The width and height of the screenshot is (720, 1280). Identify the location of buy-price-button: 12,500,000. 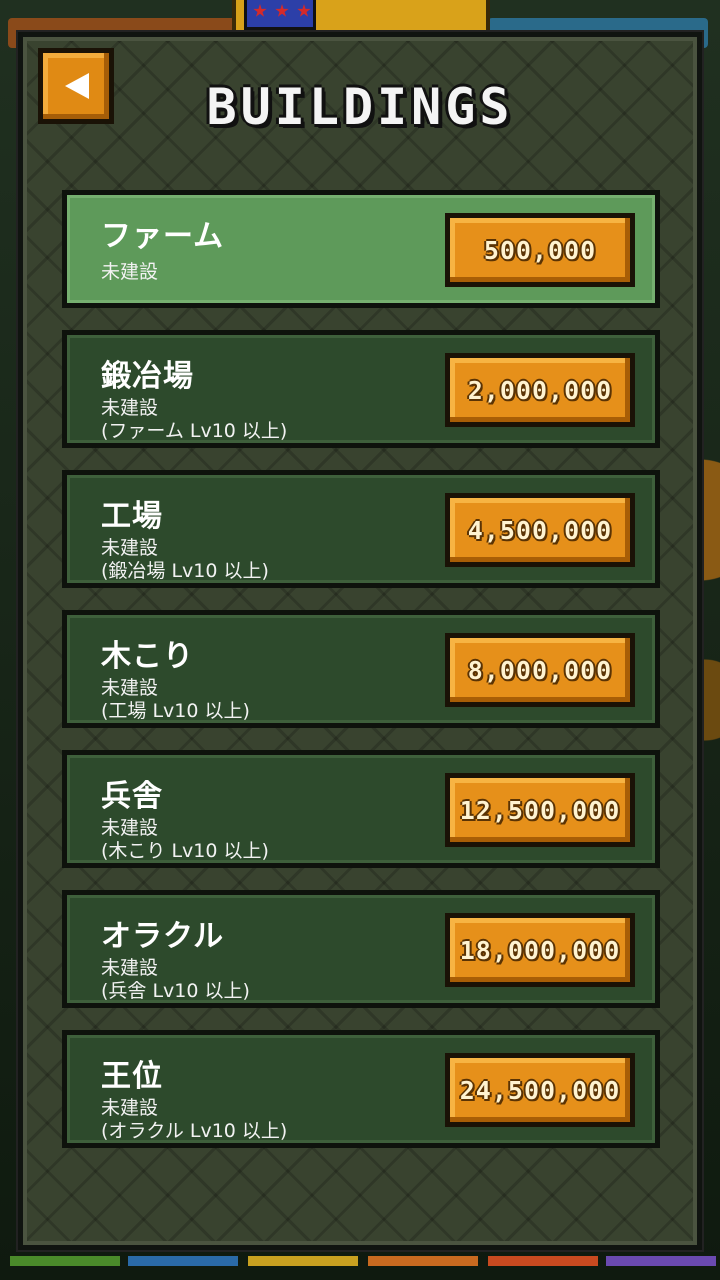
(540, 810).